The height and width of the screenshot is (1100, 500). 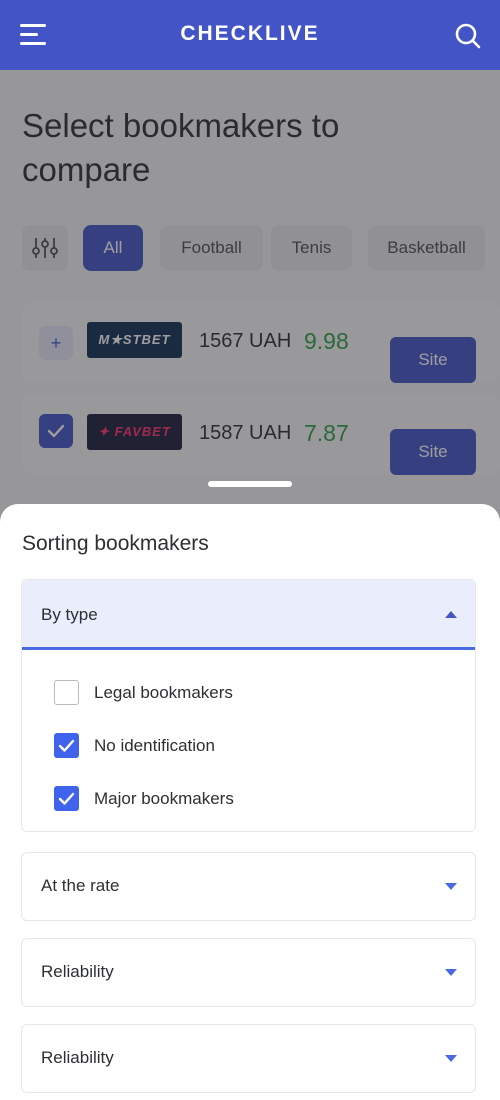 What do you see at coordinates (250, 484) in the screenshot?
I see `sheet-drag-handle` at bounding box center [250, 484].